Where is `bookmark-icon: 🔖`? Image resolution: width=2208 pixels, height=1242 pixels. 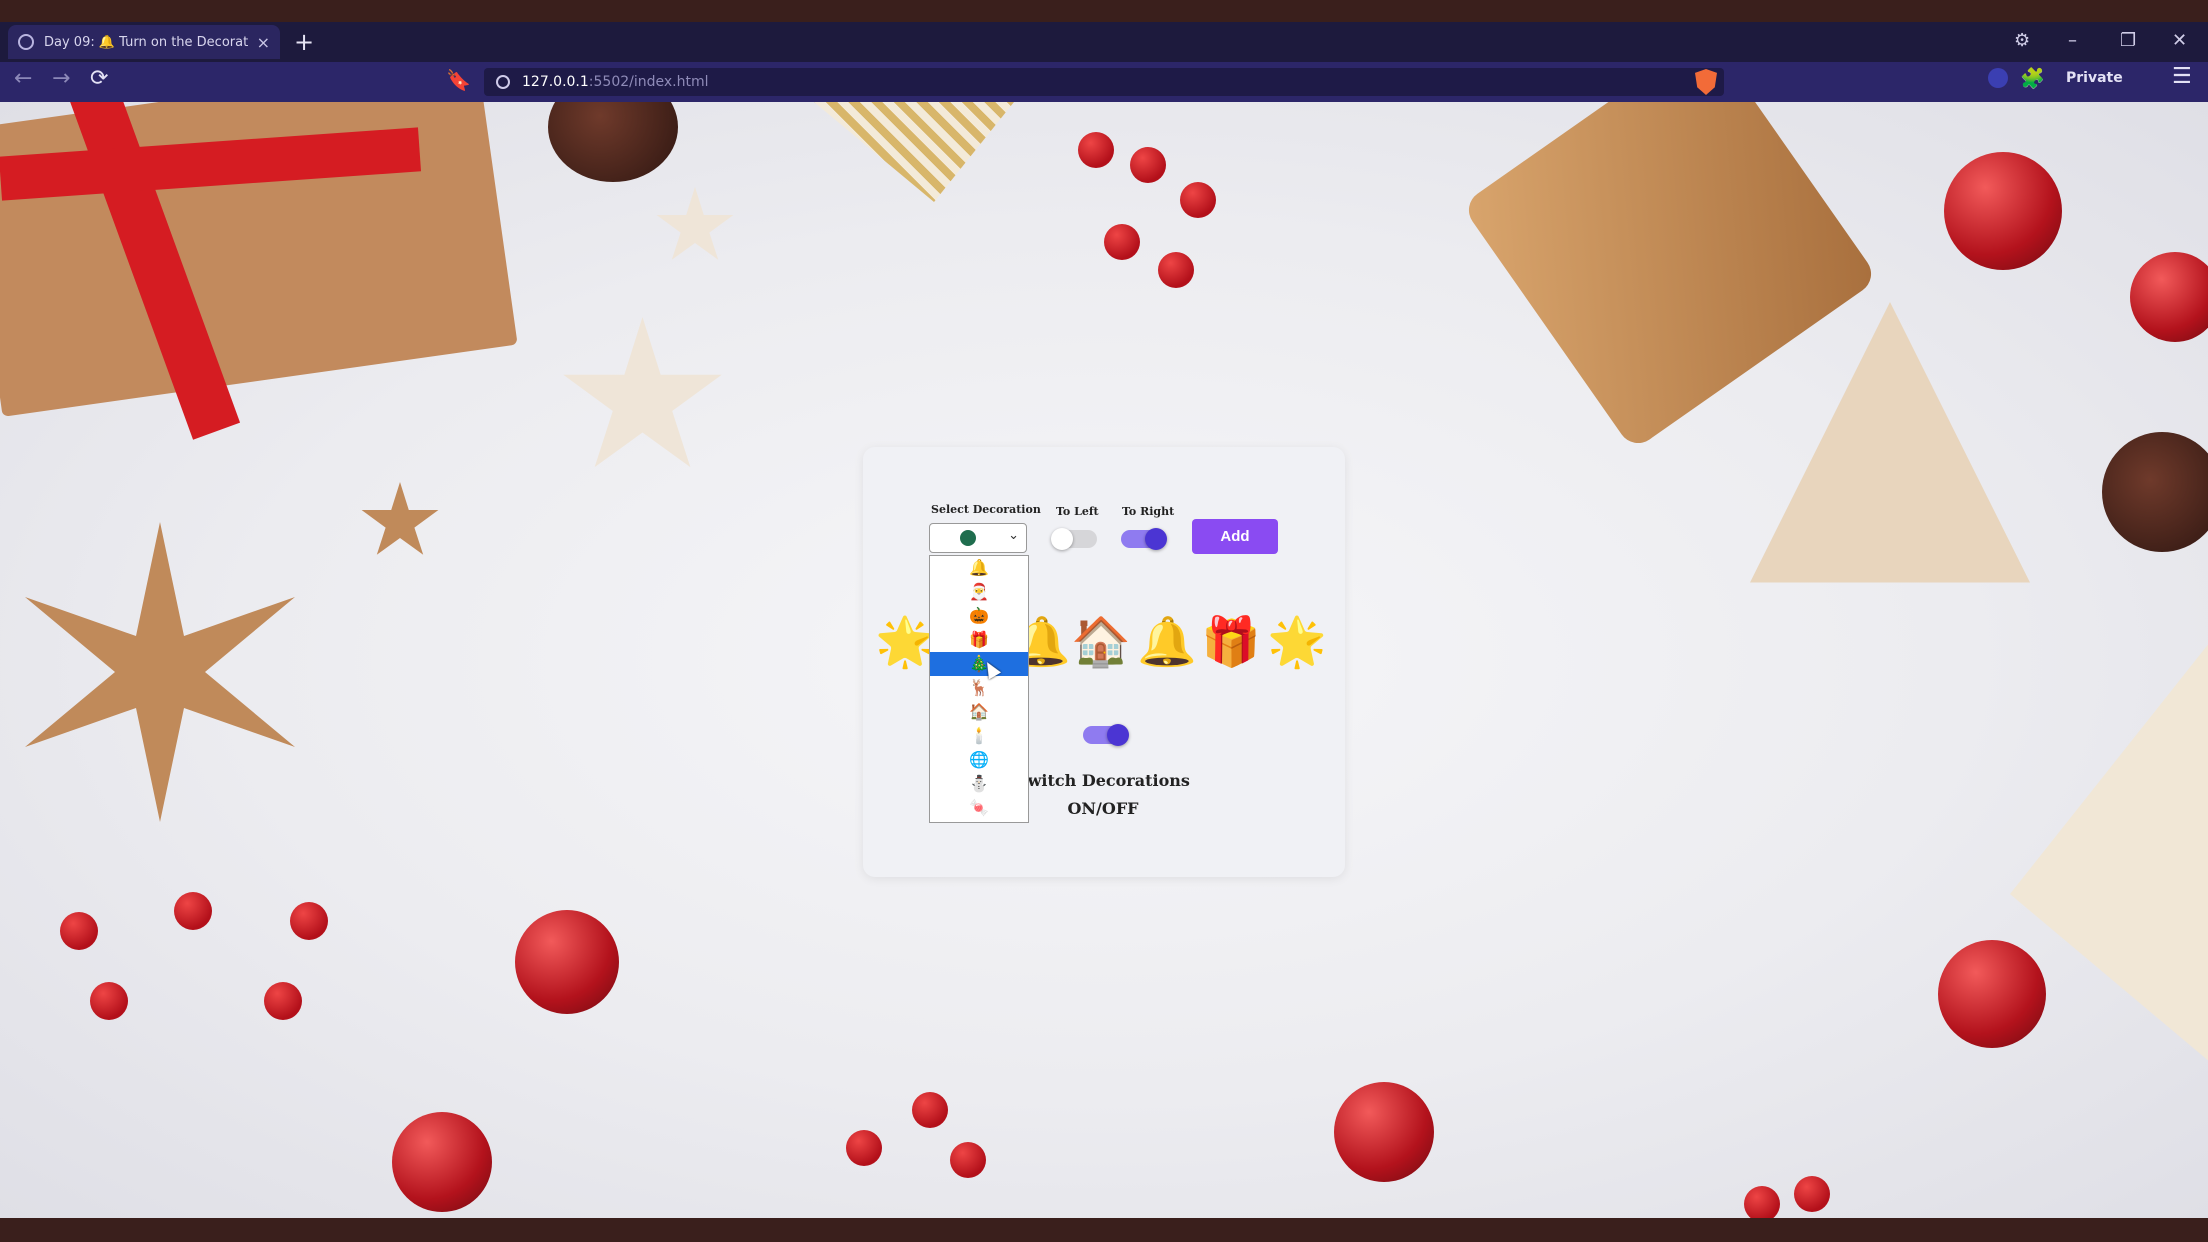
bookmark-icon: 🔖 is located at coordinates (458, 80).